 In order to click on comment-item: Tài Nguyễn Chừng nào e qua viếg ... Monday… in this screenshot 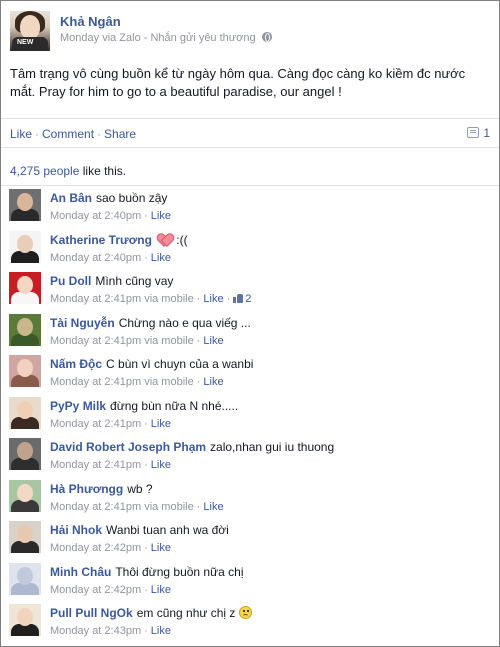, I will do `click(250, 333)`.